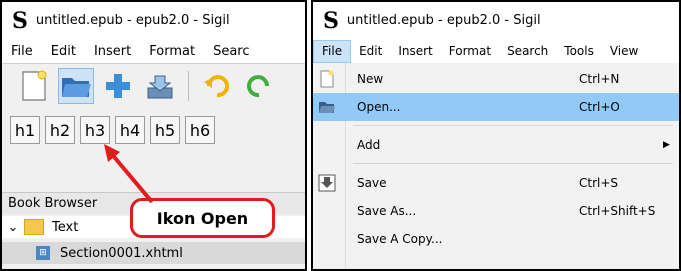  I want to click on heading-h4-button: h4, so click(130, 130).